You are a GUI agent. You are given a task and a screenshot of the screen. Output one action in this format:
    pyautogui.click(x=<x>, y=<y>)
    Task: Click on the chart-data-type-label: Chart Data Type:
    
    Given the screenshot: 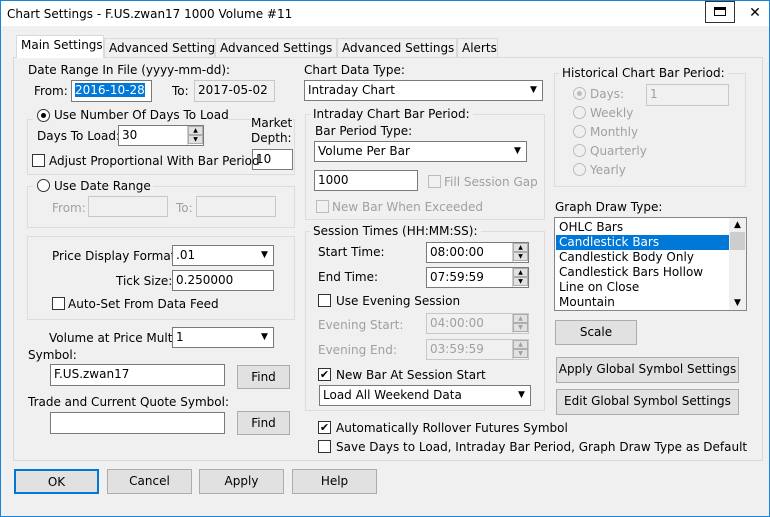 What is the action you would take?
    pyautogui.click(x=354, y=70)
    